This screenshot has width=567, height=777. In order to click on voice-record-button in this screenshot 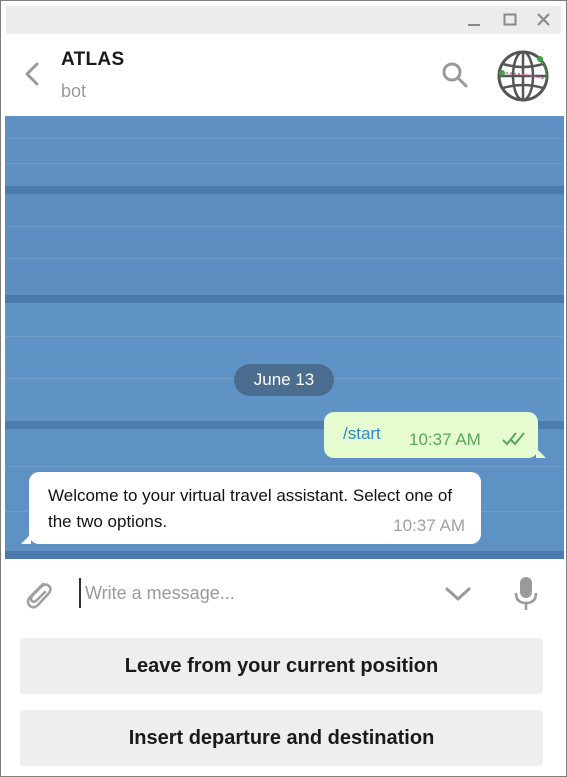, I will do `click(526, 594)`.